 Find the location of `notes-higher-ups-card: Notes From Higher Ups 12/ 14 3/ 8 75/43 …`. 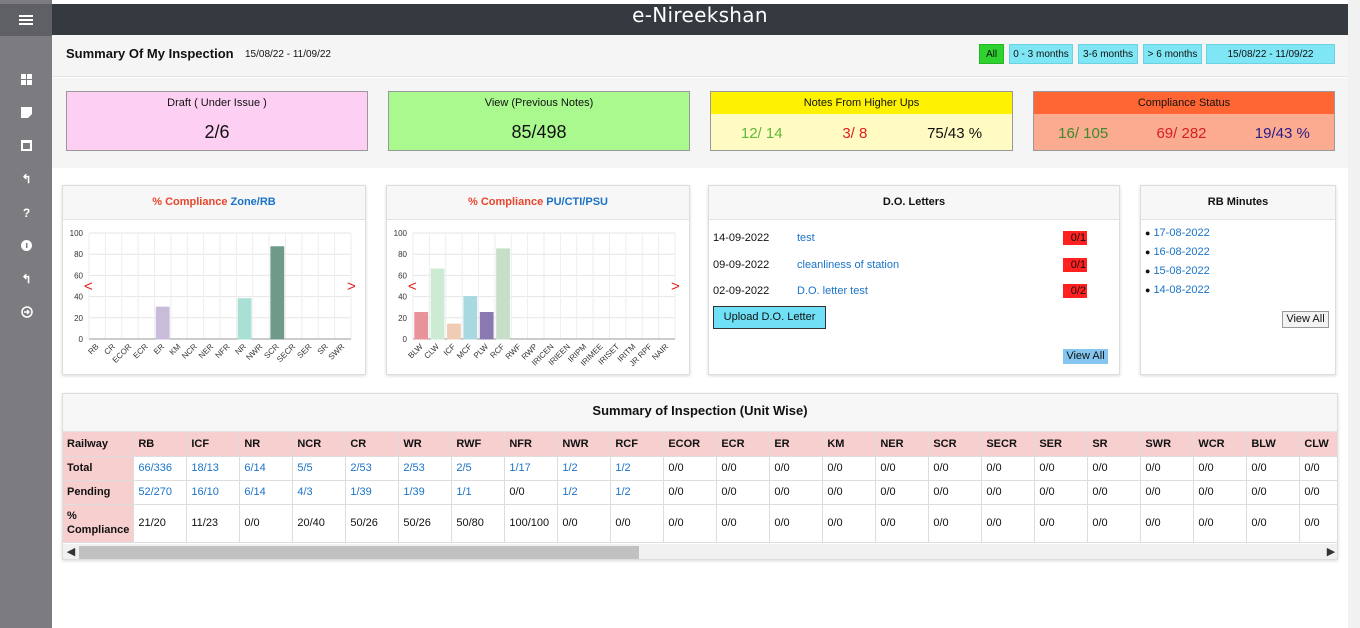

notes-higher-ups-card: Notes From Higher Ups 12/ 14 3/ 8 75/43 … is located at coordinates (861, 121).